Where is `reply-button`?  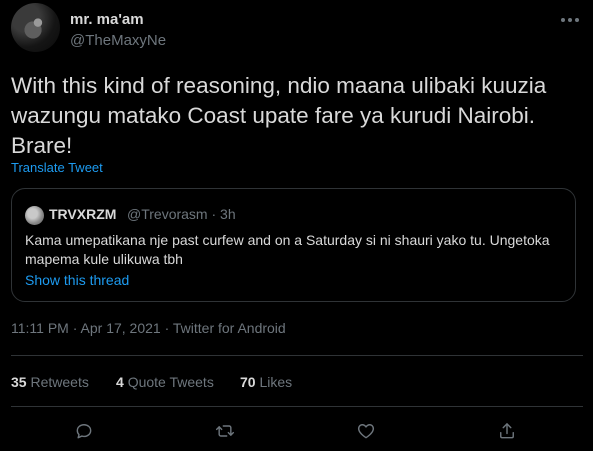
reply-button is located at coordinates (84, 431).